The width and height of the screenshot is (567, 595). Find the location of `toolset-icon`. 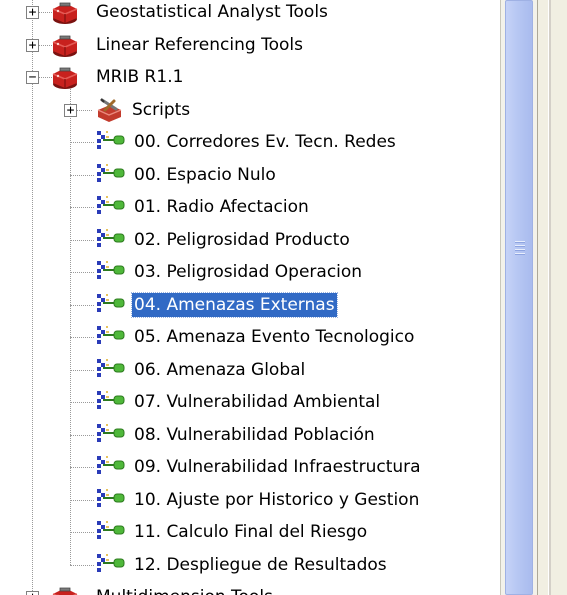

toolset-icon is located at coordinates (108, 110).